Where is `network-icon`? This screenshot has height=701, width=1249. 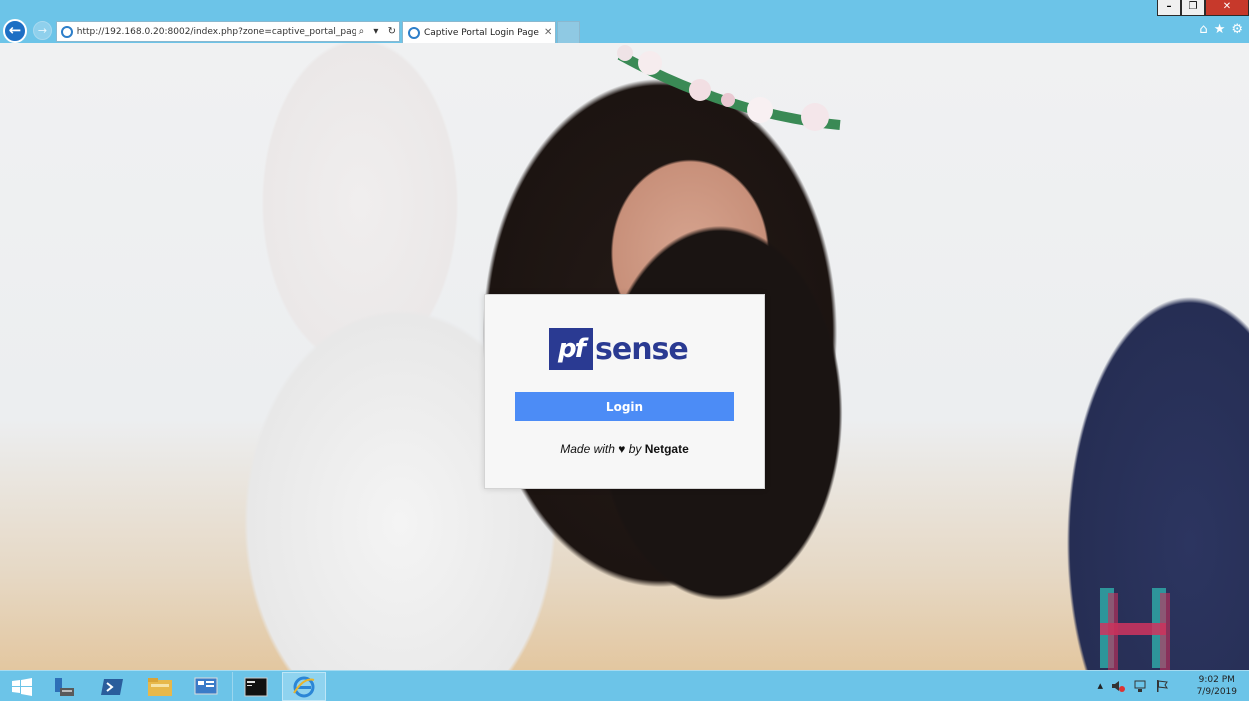
network-icon is located at coordinates (1140, 686).